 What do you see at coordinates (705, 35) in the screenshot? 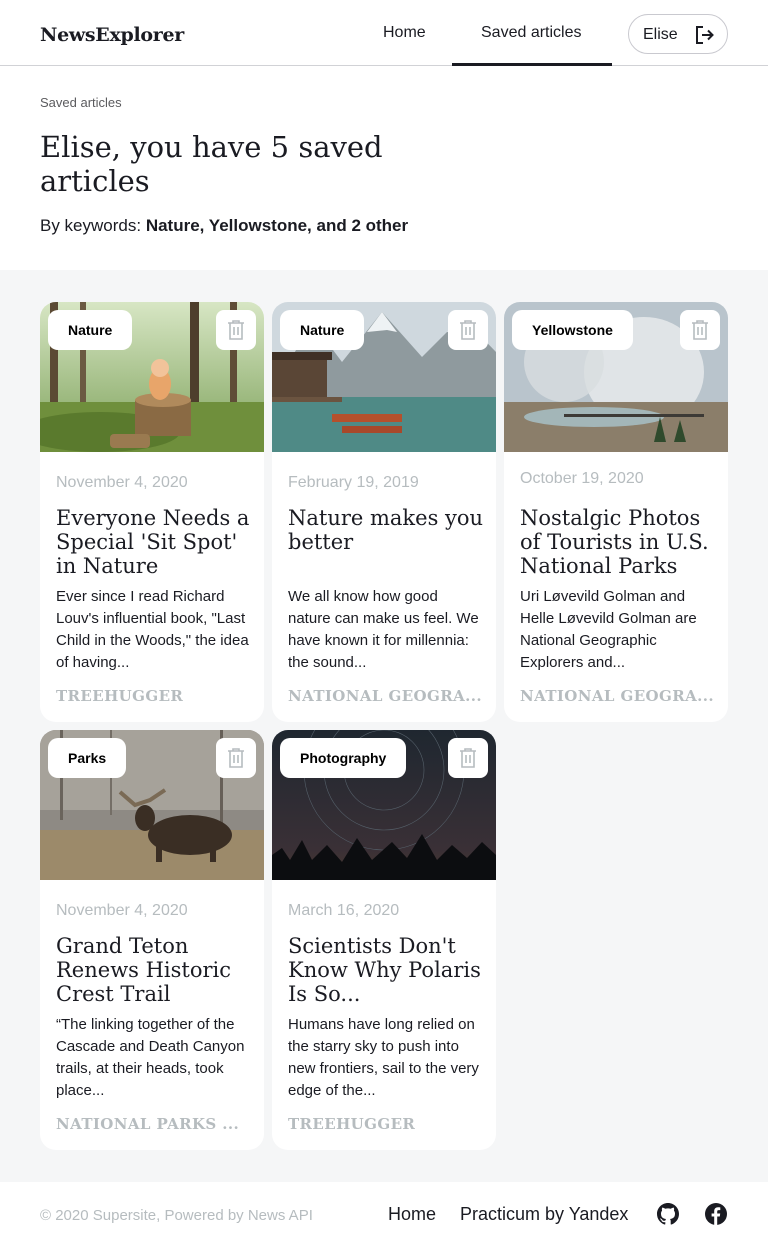
I see `logout-icon` at bounding box center [705, 35].